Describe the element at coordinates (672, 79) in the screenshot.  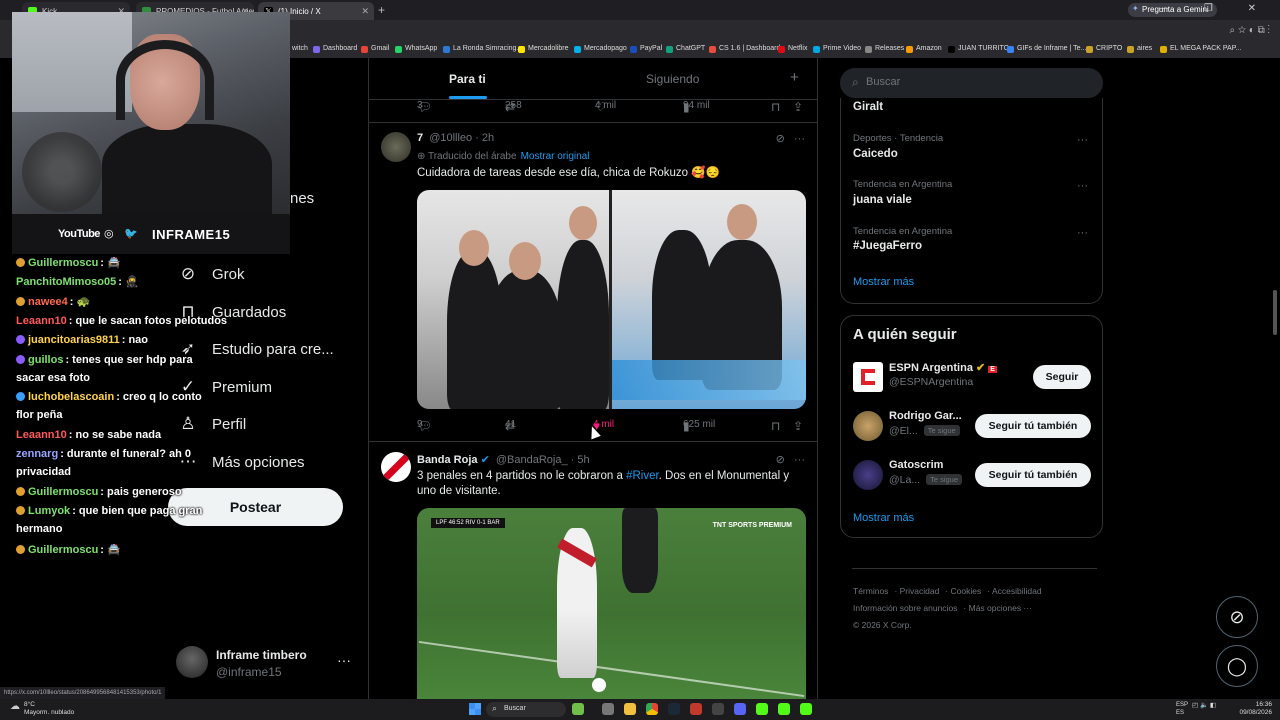
I see `tab-following: Siguiendo` at that location.